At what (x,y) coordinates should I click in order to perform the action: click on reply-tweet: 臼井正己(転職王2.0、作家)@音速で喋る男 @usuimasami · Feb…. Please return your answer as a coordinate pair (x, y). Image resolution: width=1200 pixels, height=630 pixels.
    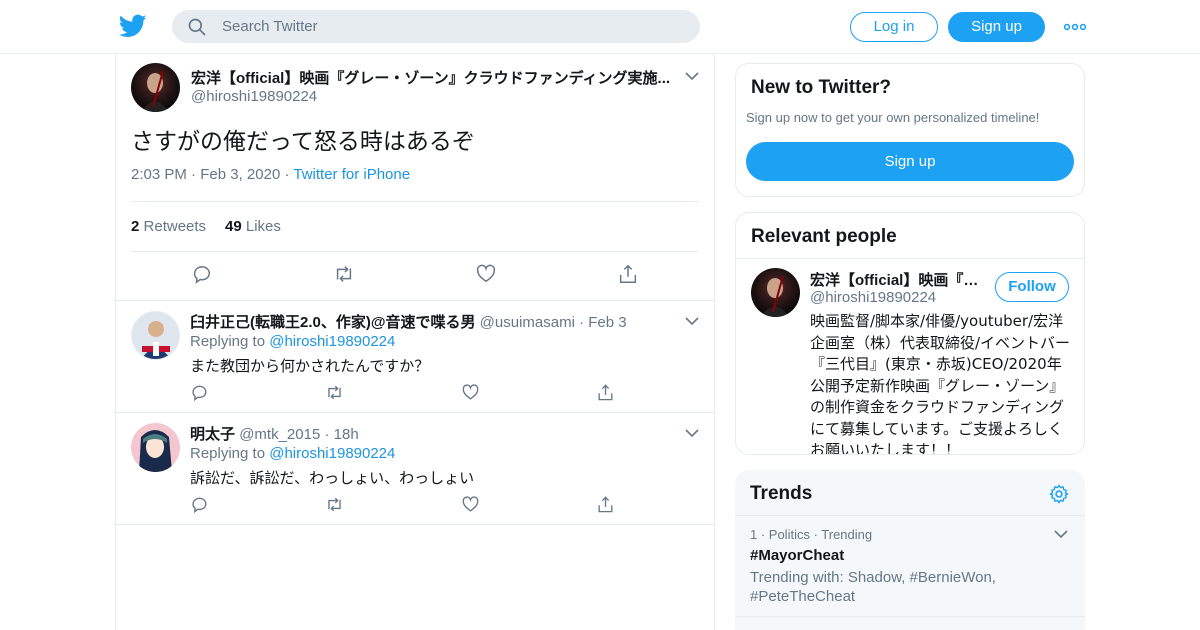
    Looking at the image, I should click on (415, 357).